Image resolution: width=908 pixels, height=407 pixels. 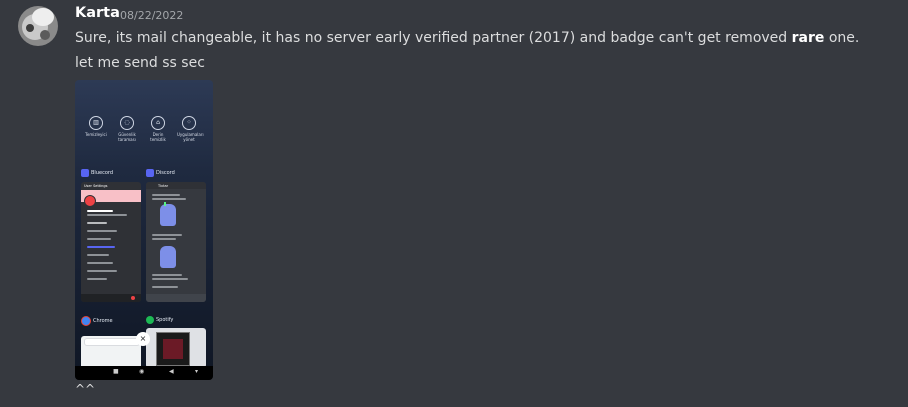 What do you see at coordinates (85, 389) in the screenshot?
I see `message-text-line-3: ^^` at bounding box center [85, 389].